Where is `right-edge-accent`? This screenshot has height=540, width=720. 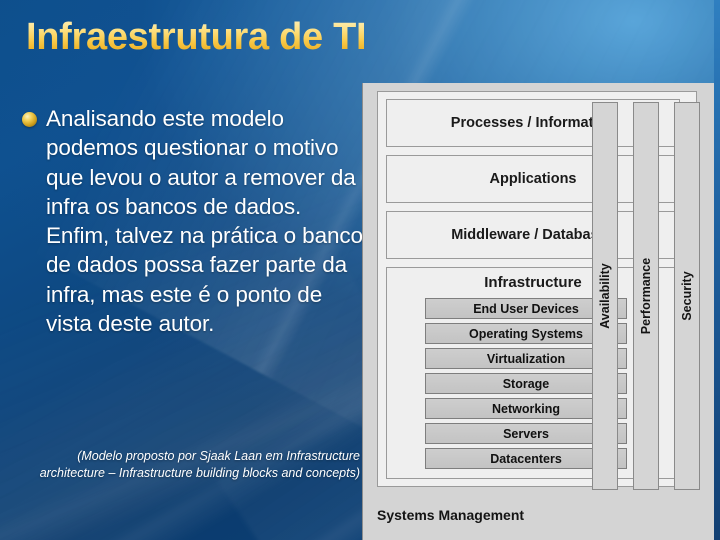
right-edge-accent is located at coordinates (717, 270).